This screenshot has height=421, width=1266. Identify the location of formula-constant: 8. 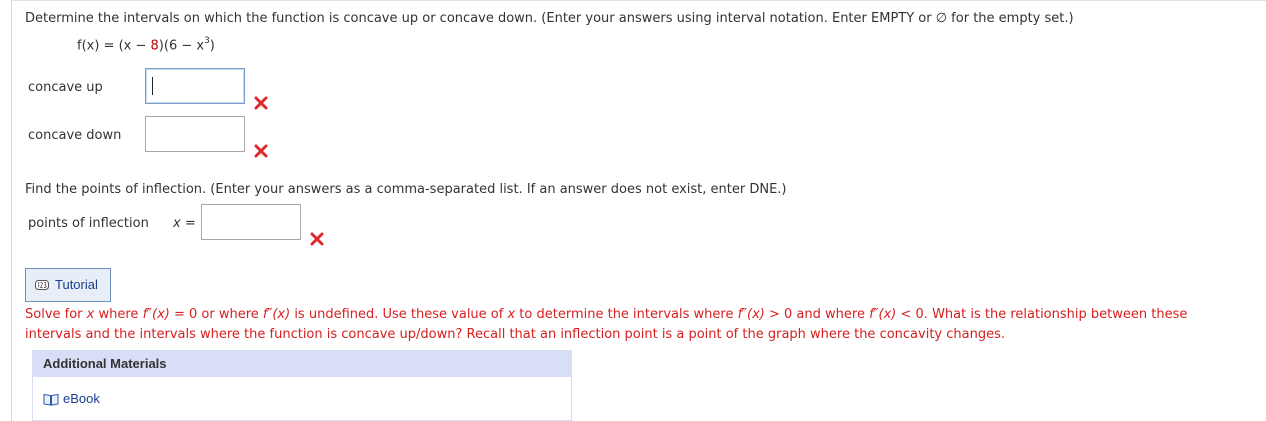
(154, 46).